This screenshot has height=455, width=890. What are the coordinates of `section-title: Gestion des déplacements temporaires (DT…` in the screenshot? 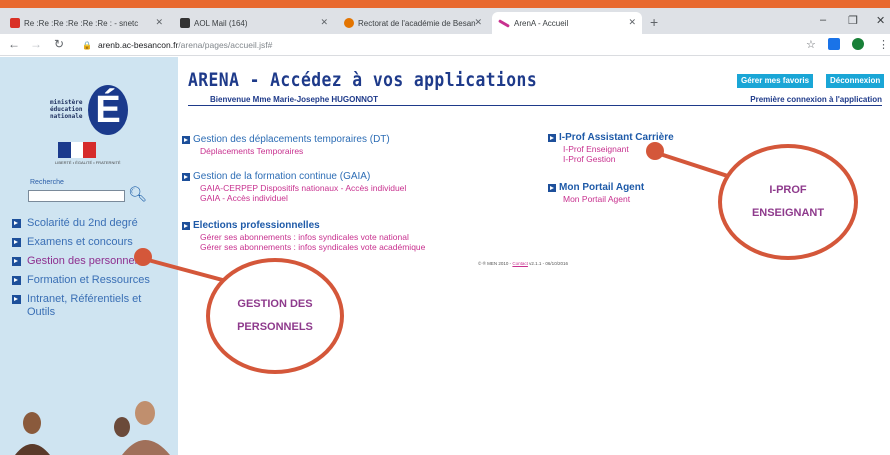 It's located at (291, 139).